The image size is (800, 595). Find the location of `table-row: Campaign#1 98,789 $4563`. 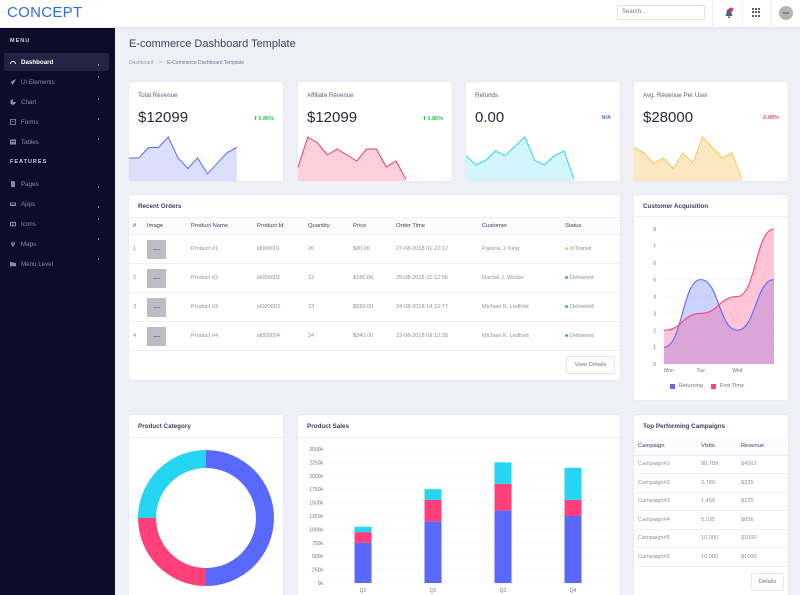

table-row: Campaign#1 98,789 $4563 is located at coordinates (711, 464).